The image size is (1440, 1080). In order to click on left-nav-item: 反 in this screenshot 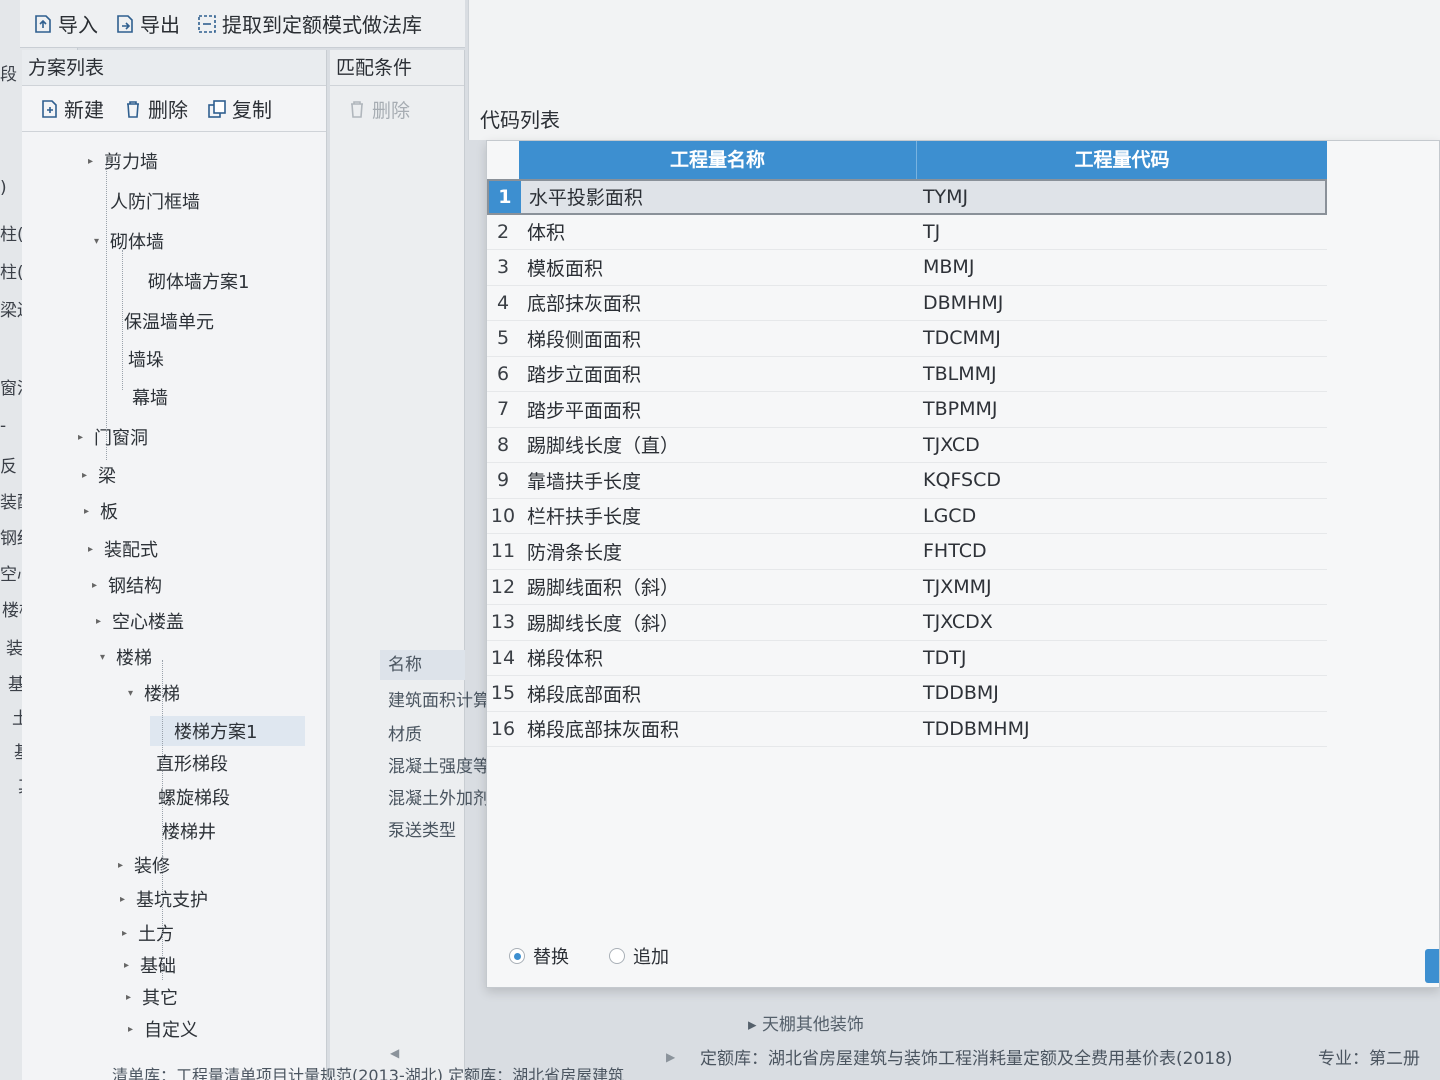, I will do `click(8, 464)`.